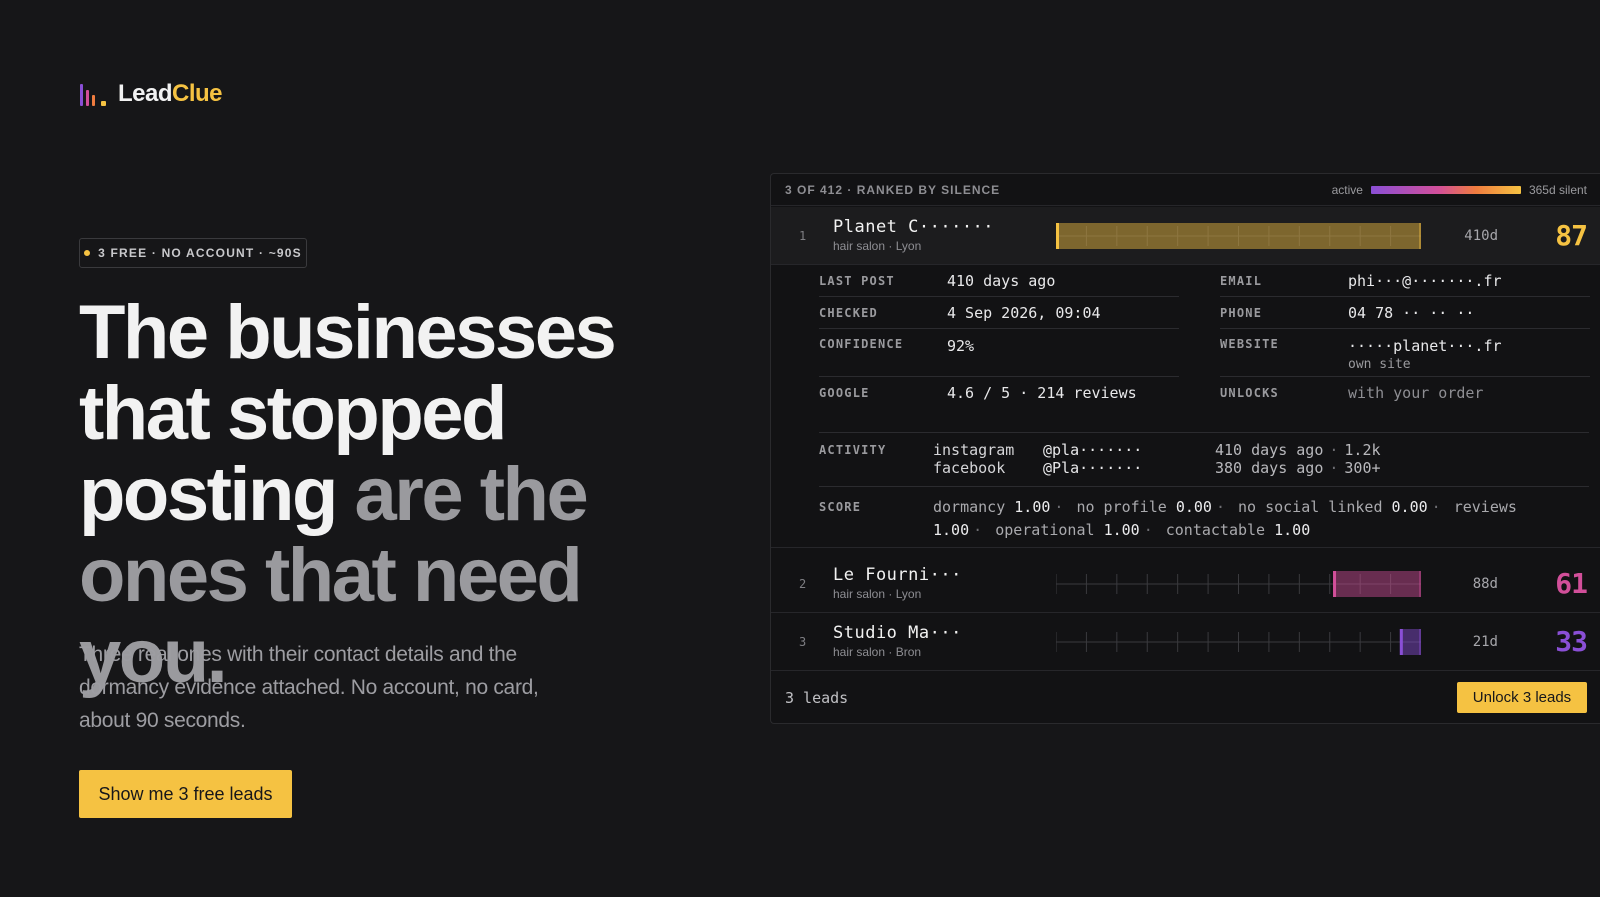 This screenshot has width=1600, height=897. What do you see at coordinates (857, 280) in the screenshot?
I see `detail-label: LAST POST` at bounding box center [857, 280].